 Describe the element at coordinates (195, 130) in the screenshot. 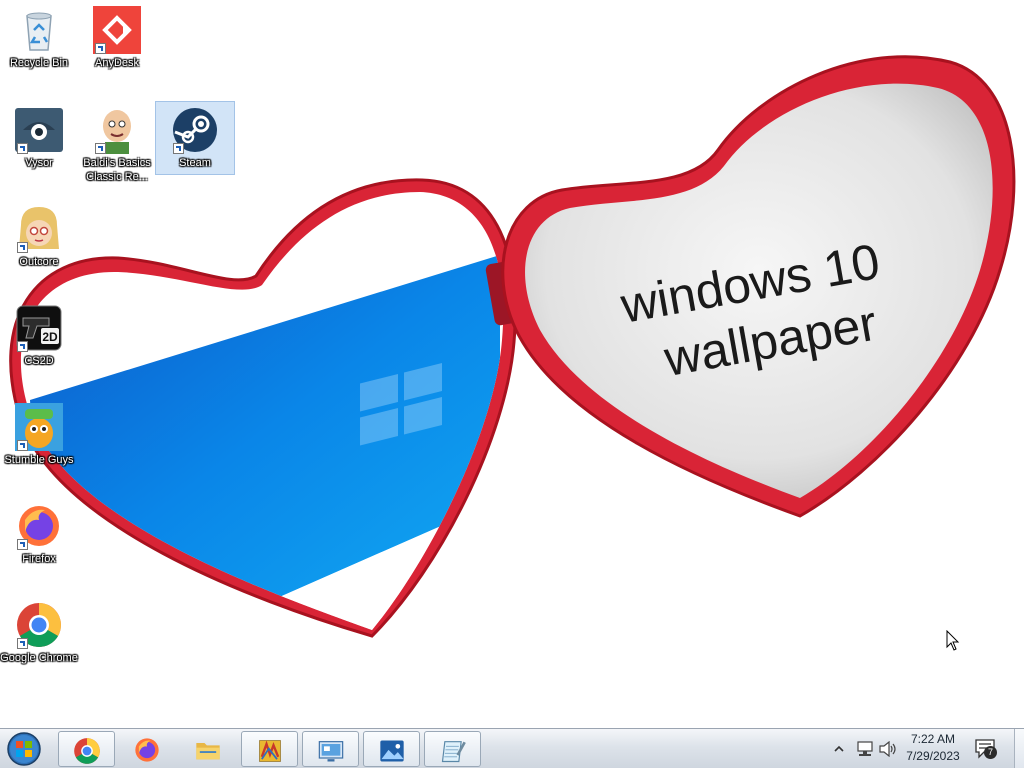

I see `steam-icon` at that location.